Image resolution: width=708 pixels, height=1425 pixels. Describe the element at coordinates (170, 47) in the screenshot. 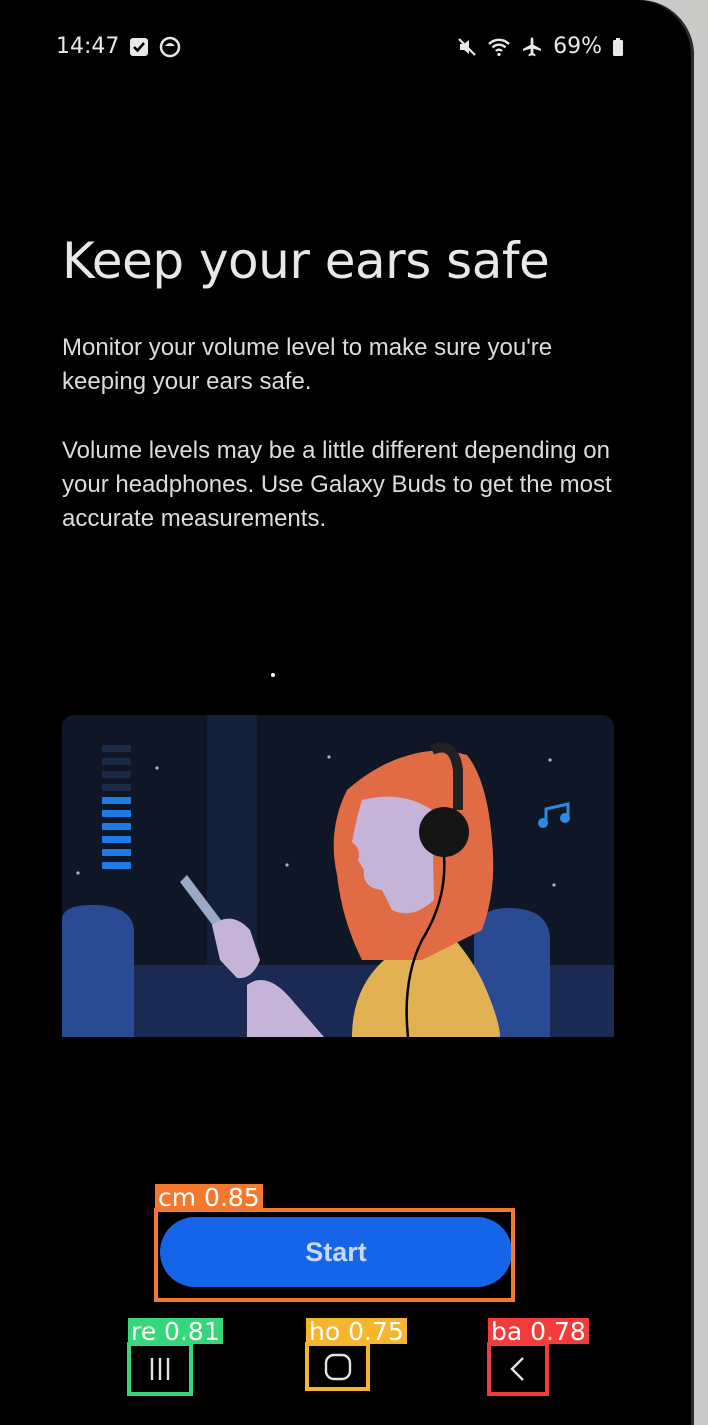

I see `app-notification-icon` at that location.